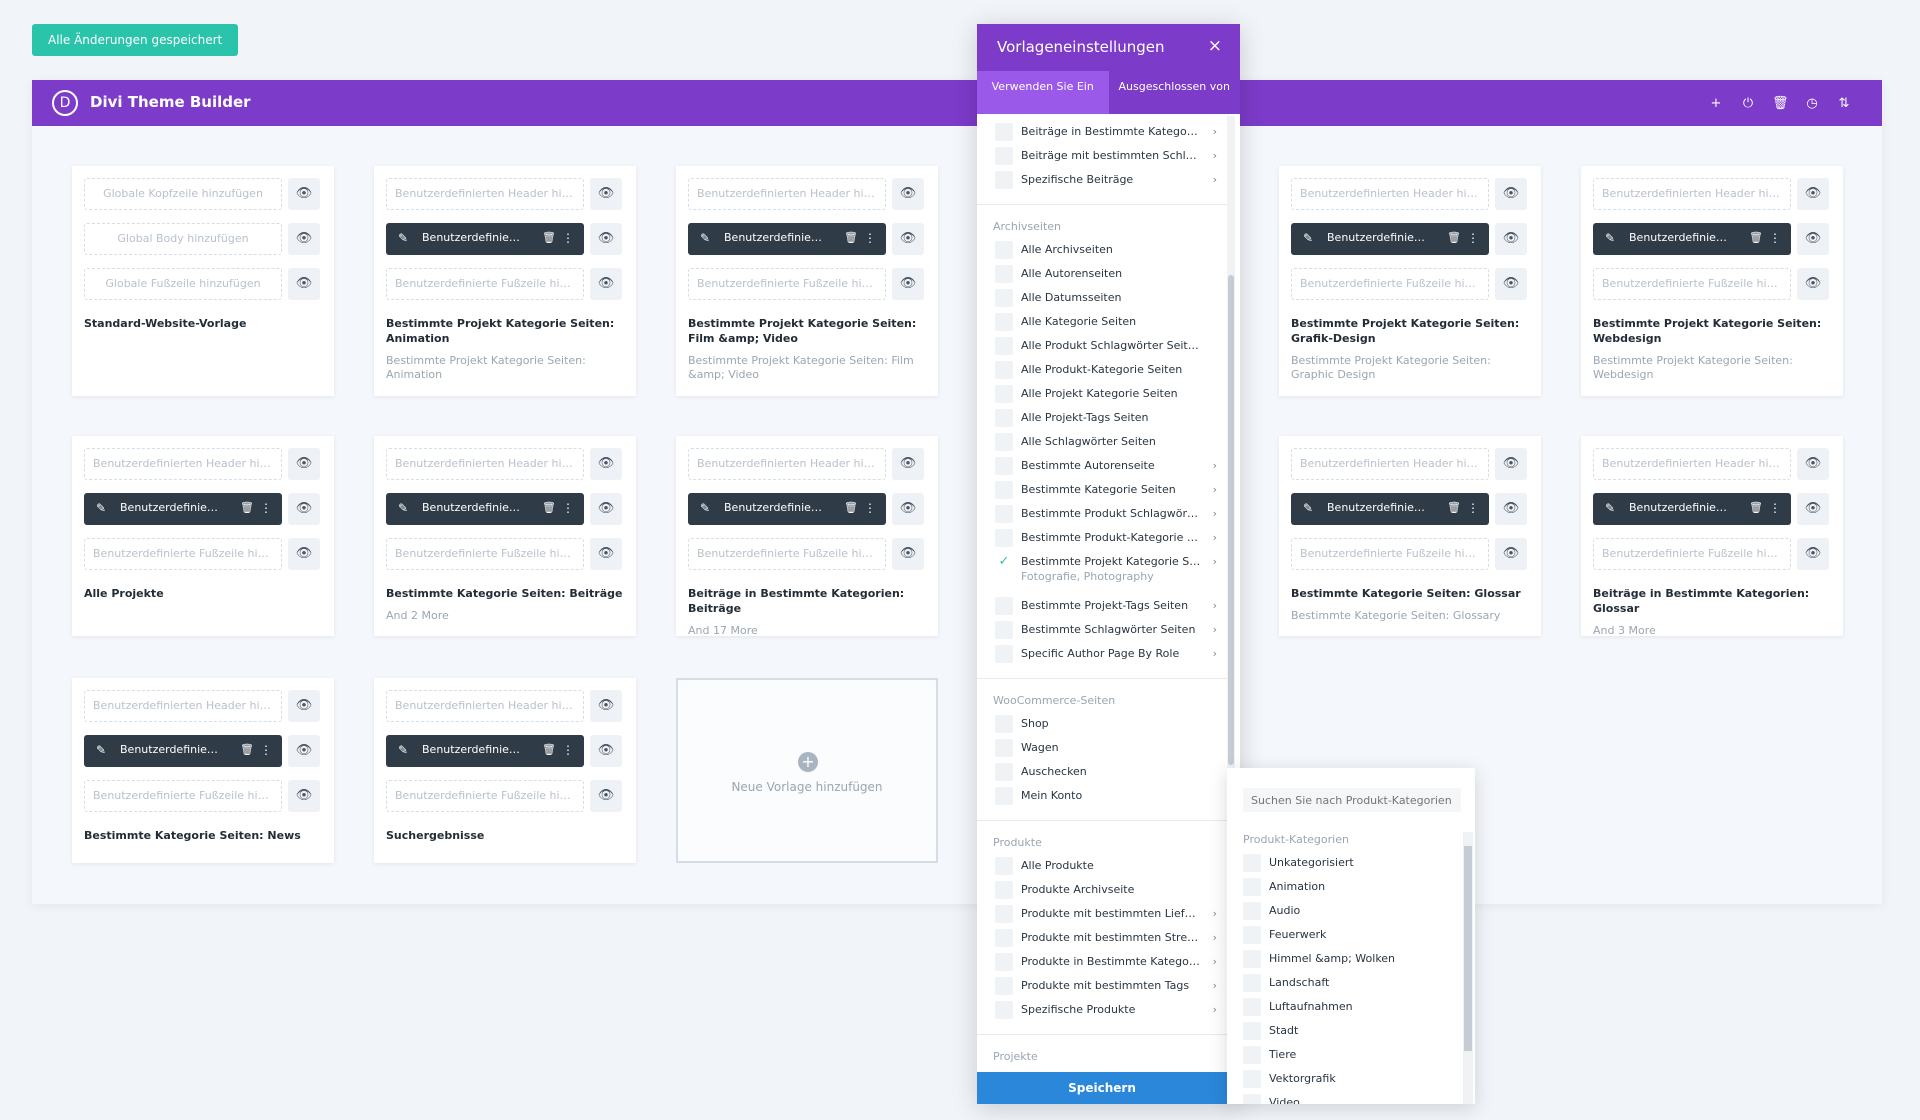 The image size is (1920, 1120). What do you see at coordinates (1343, 936) in the screenshot?
I see `category-item: Feuerwerk` at bounding box center [1343, 936].